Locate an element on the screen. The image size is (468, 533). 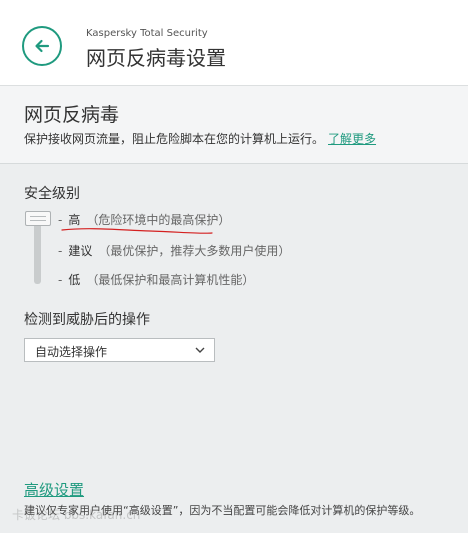
description-text: 保护接收网页流量，阻止危险脚本在您的计算机上运行。 is located at coordinates (174, 139).